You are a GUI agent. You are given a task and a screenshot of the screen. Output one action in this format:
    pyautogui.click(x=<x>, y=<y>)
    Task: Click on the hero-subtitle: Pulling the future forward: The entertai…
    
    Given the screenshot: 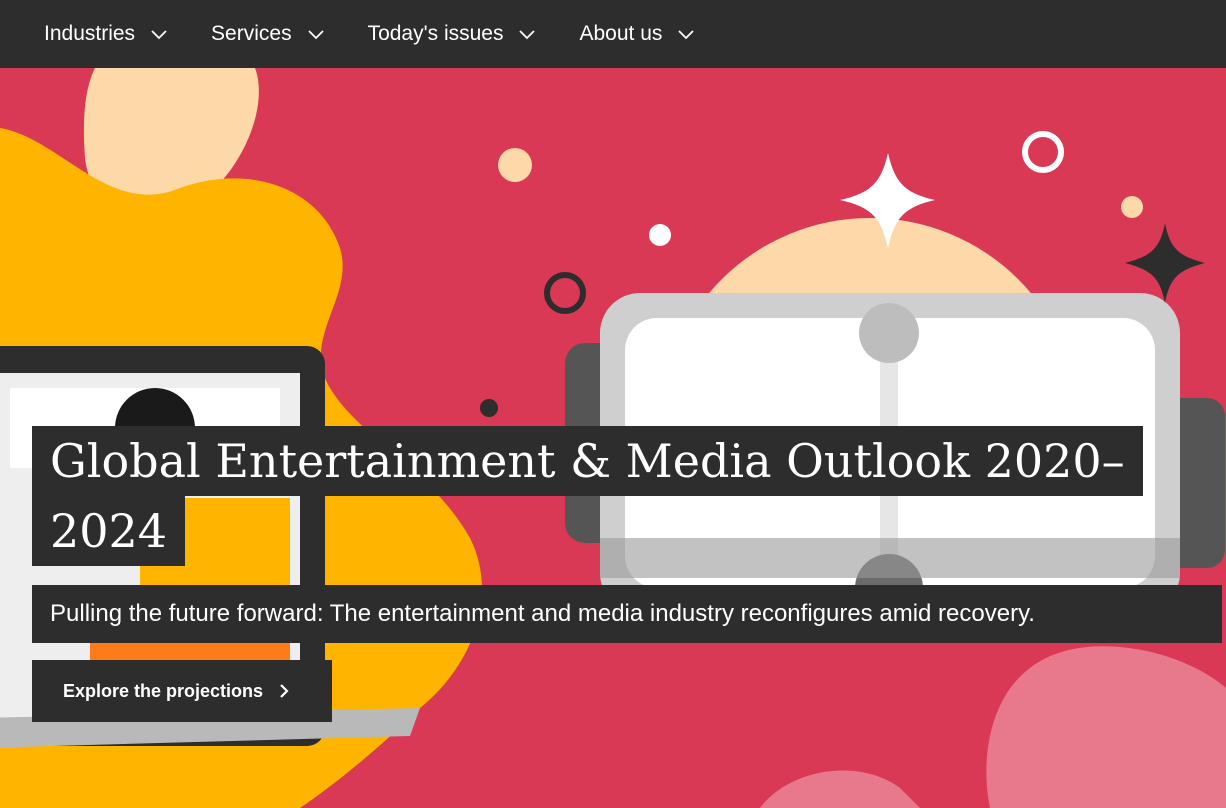 What is the action you would take?
    pyautogui.click(x=627, y=614)
    